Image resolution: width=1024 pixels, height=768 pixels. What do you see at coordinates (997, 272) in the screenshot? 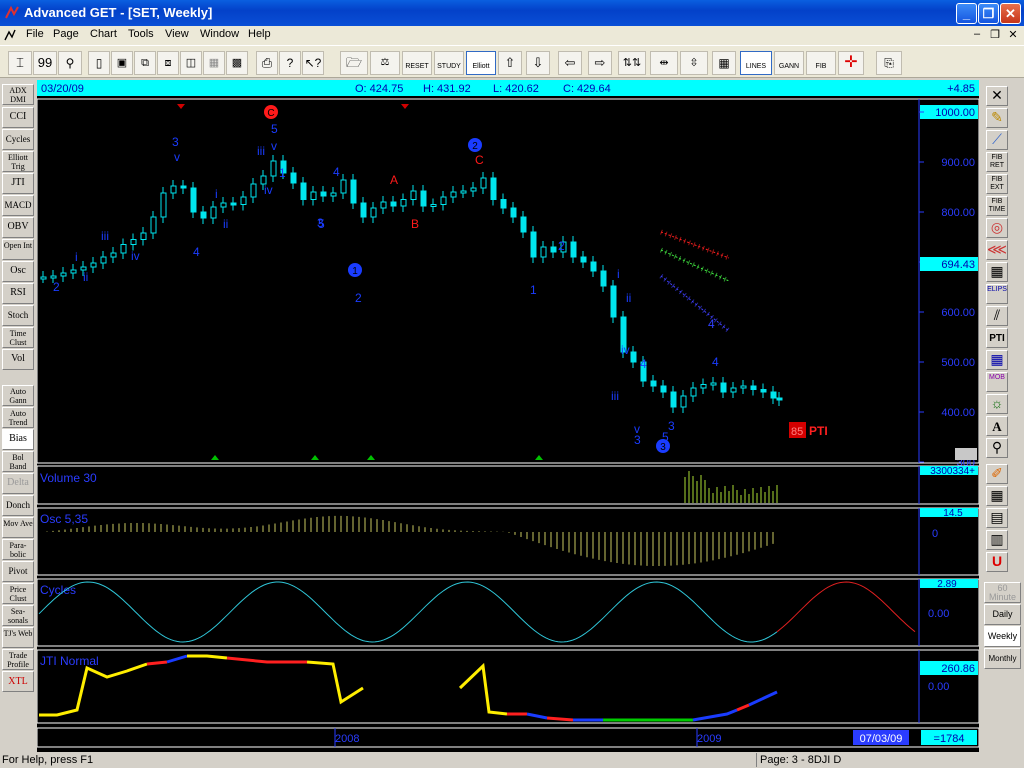
I see `gann-box-icon: ▦` at bounding box center [997, 272].